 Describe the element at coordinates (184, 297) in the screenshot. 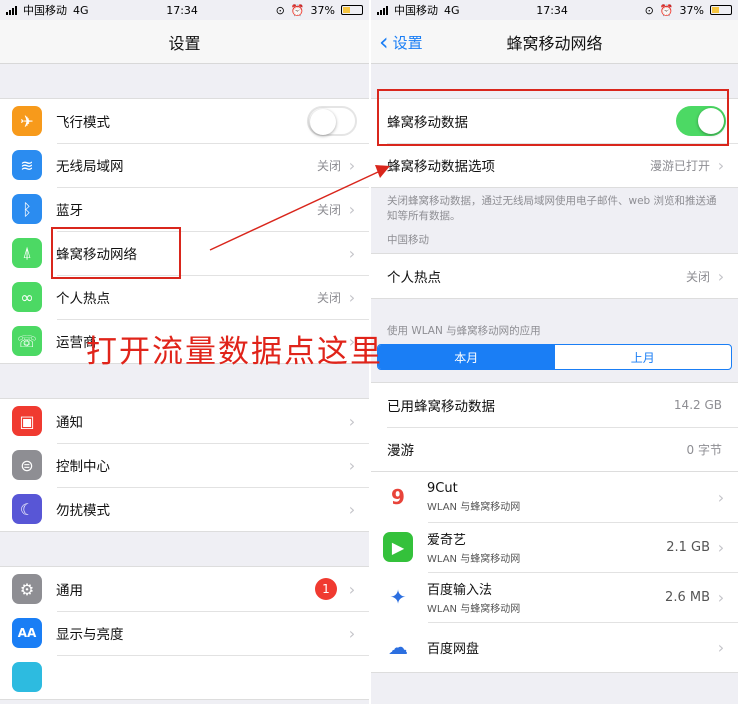

I see `settings-item-hotspot: ∞ 个人热点 关闭 ›` at that location.